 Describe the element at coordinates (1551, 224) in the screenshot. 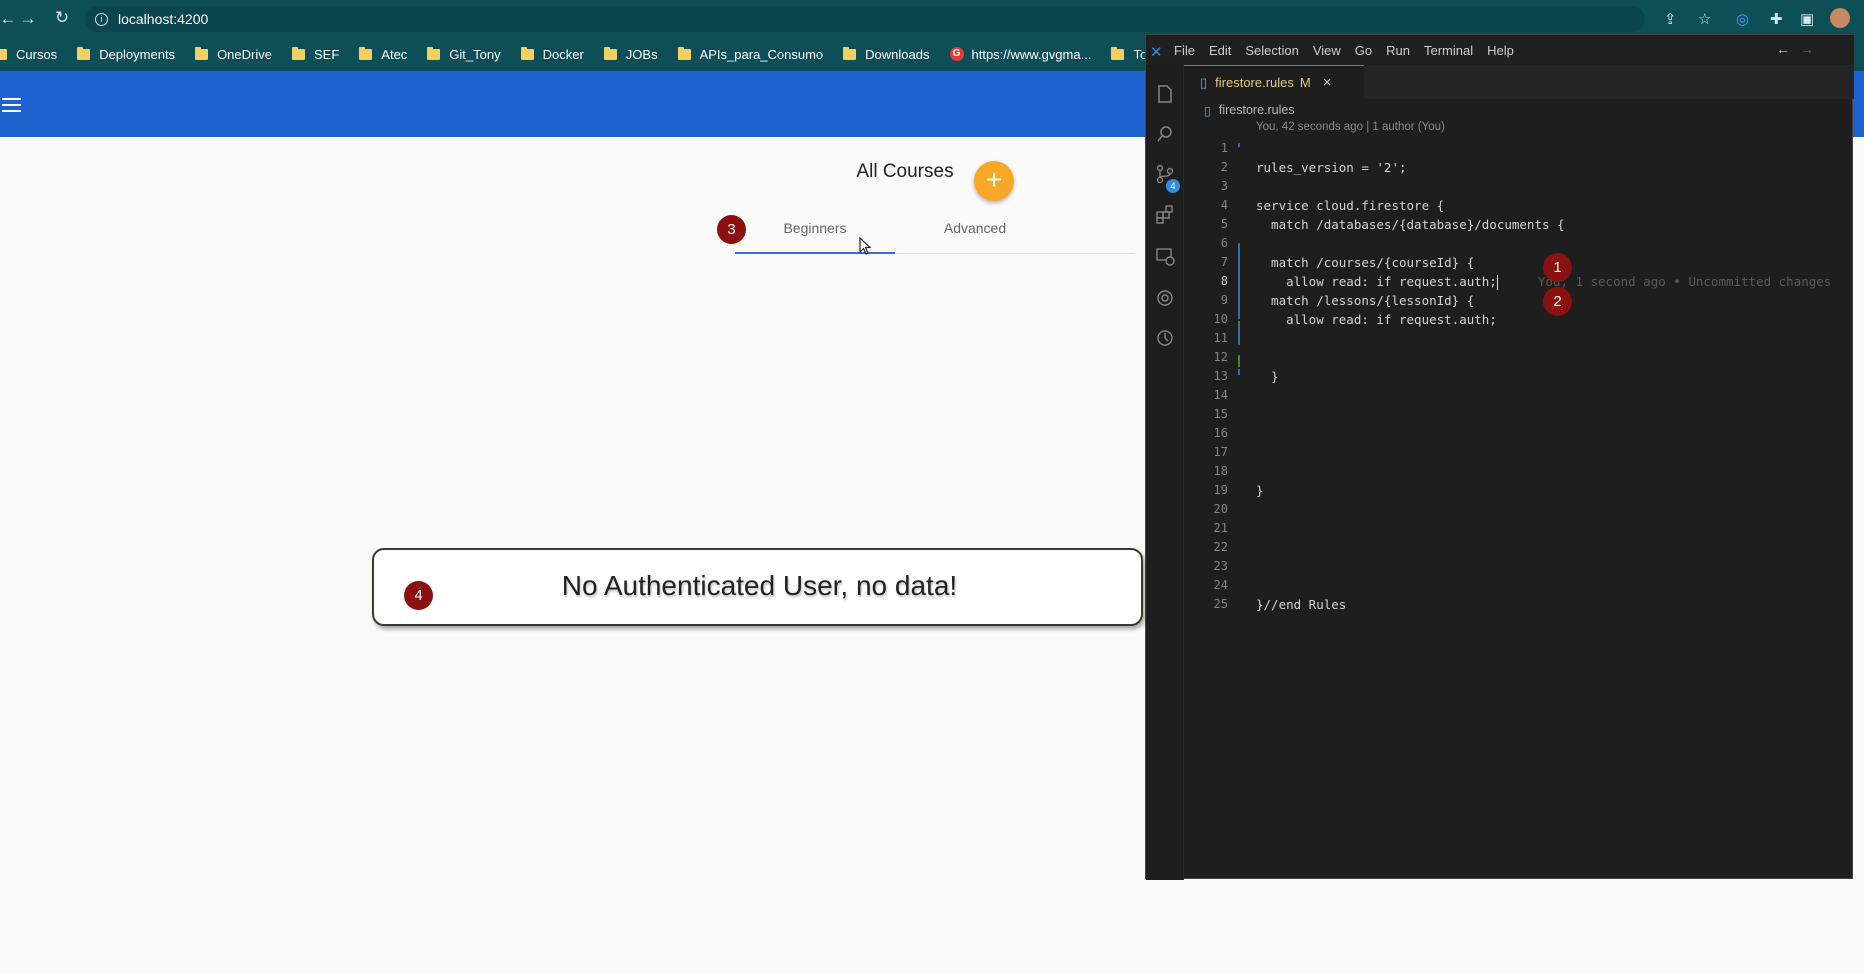

I see `code-line: match /databases/{database}/documents {` at that location.